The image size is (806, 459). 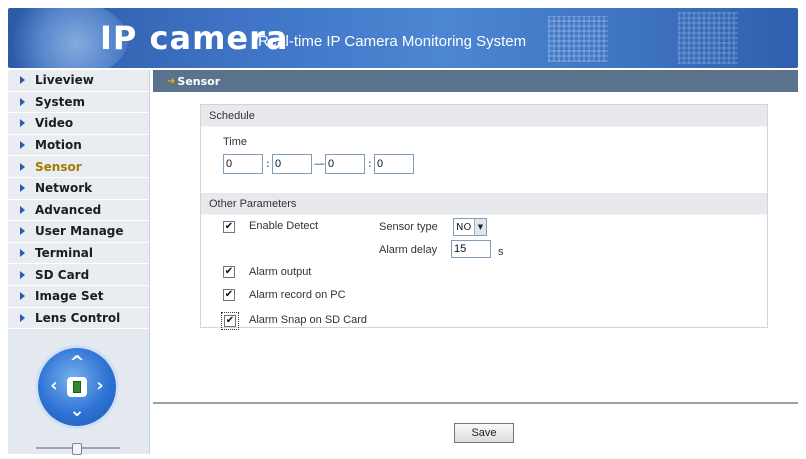 What do you see at coordinates (280, 272) in the screenshot?
I see `alarm-output-label: Alarm output` at bounding box center [280, 272].